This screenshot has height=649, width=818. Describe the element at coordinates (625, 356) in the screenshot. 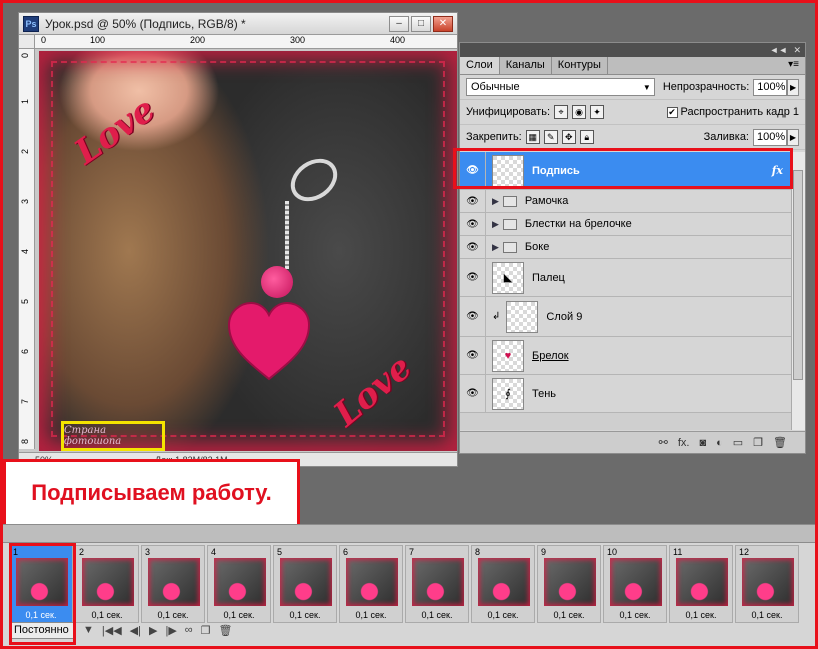

I see `layer-item: 👁︎ ♥ Брелок` at that location.